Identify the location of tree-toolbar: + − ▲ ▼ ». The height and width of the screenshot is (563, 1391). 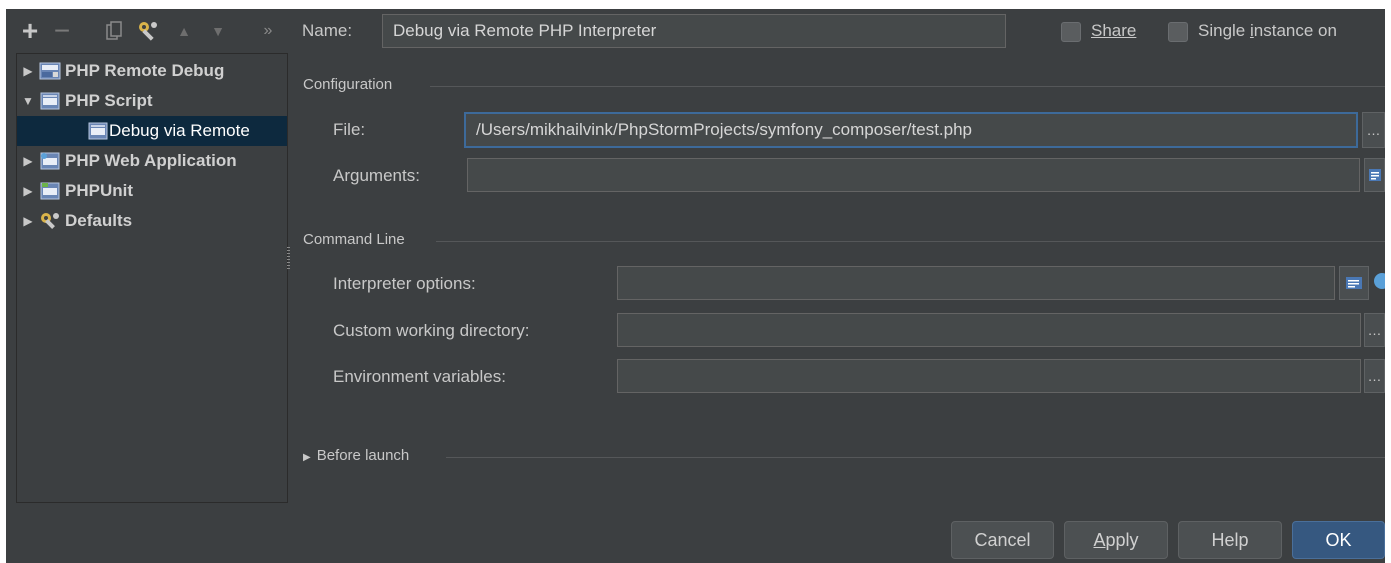
(147, 31).